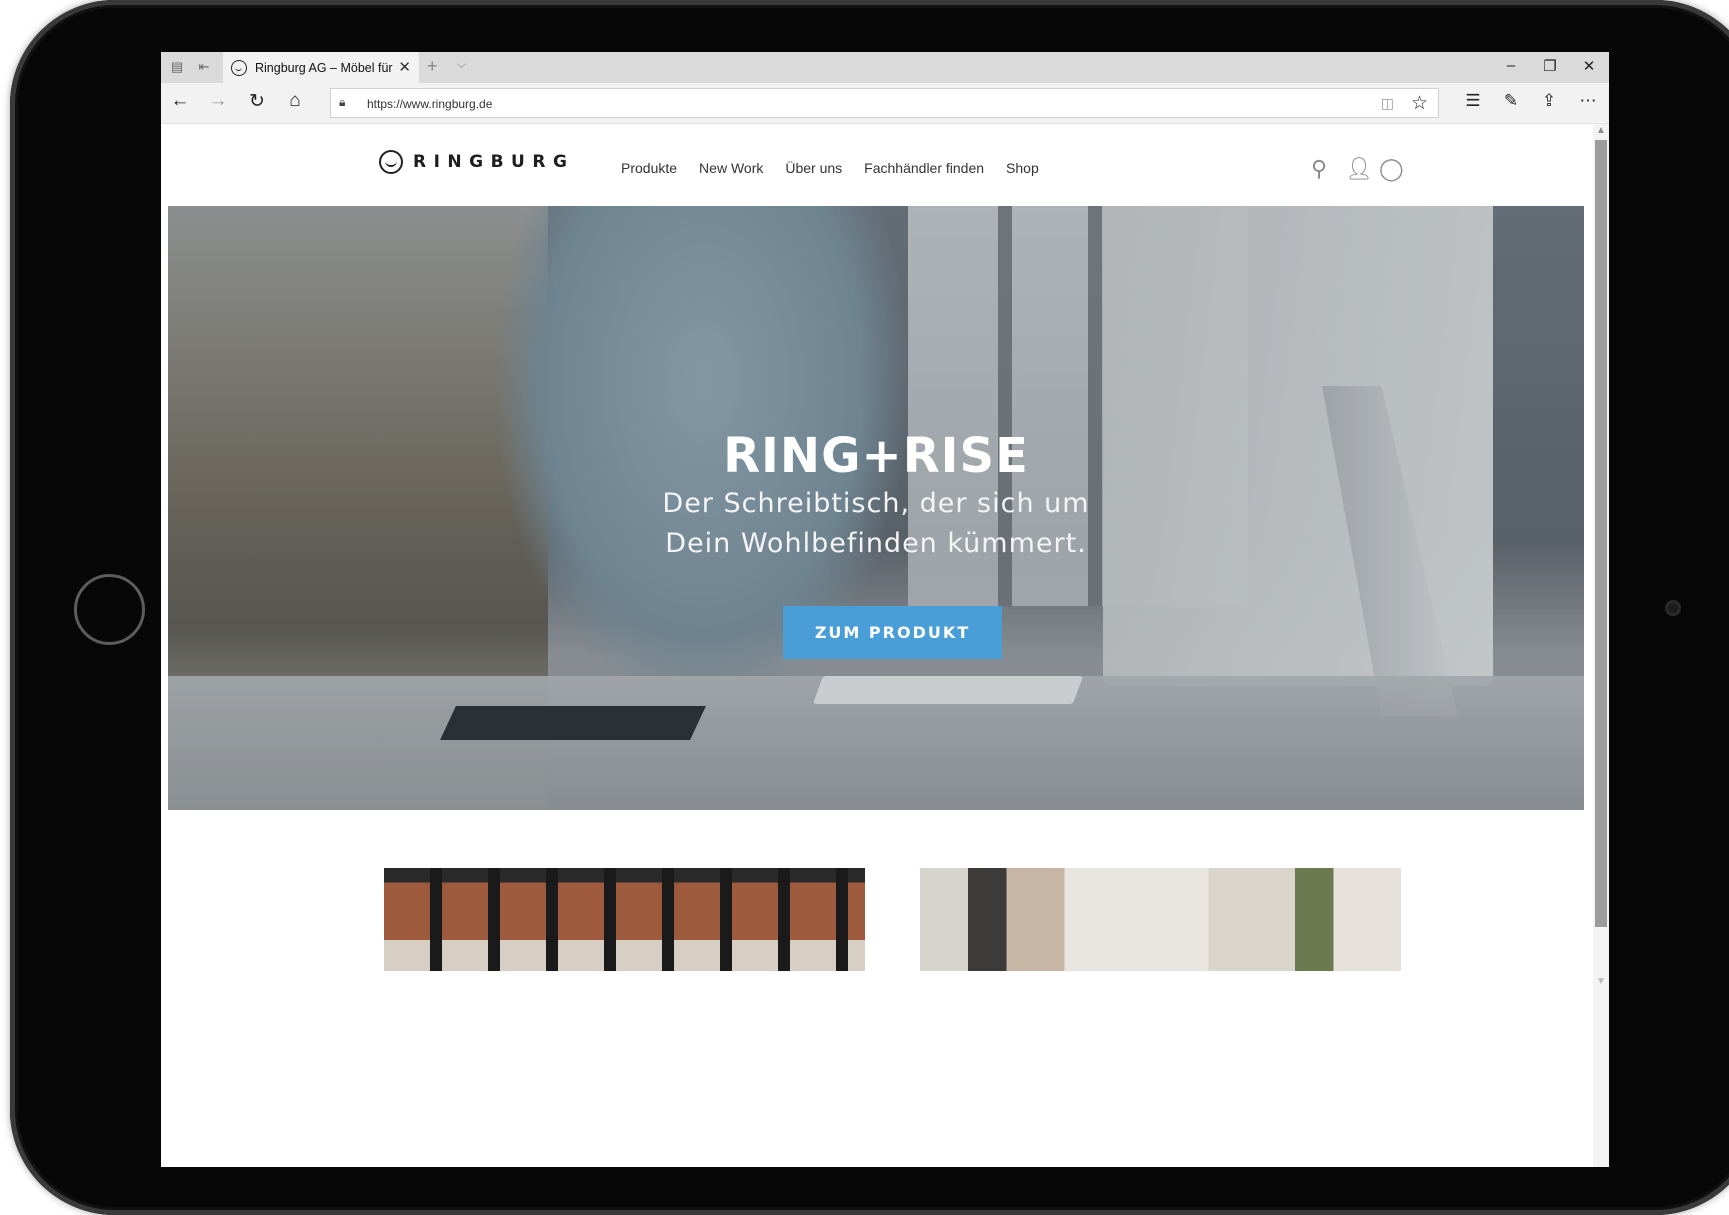 This screenshot has width=1729, height=1215. I want to click on new-tab-icon: +, so click(432, 66).